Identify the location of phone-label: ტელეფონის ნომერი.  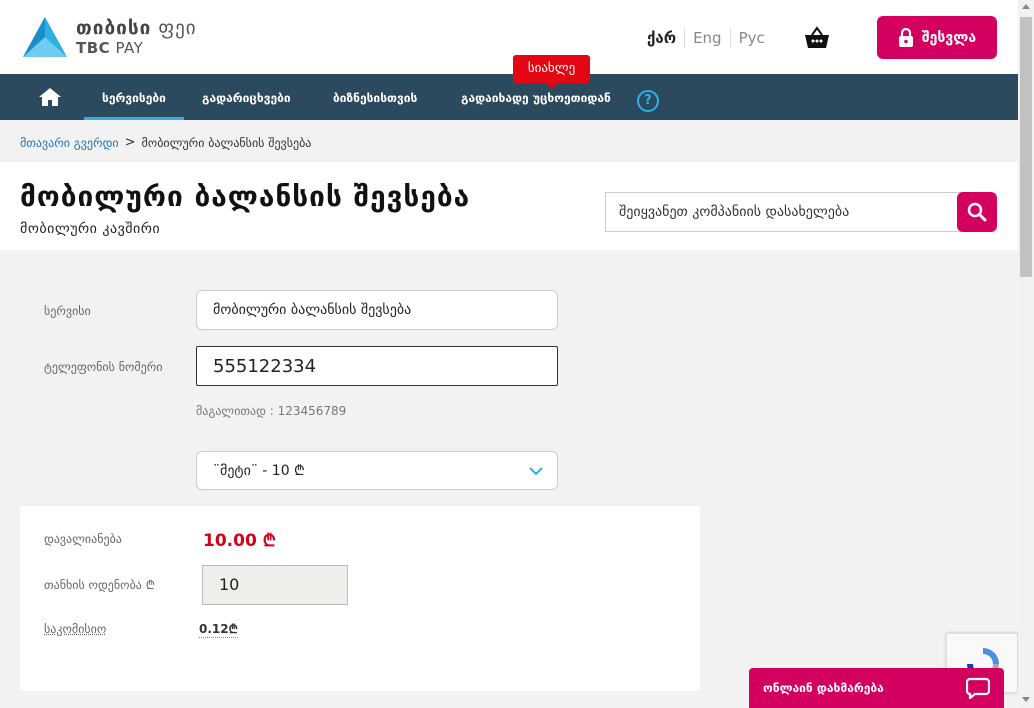
(103, 367).